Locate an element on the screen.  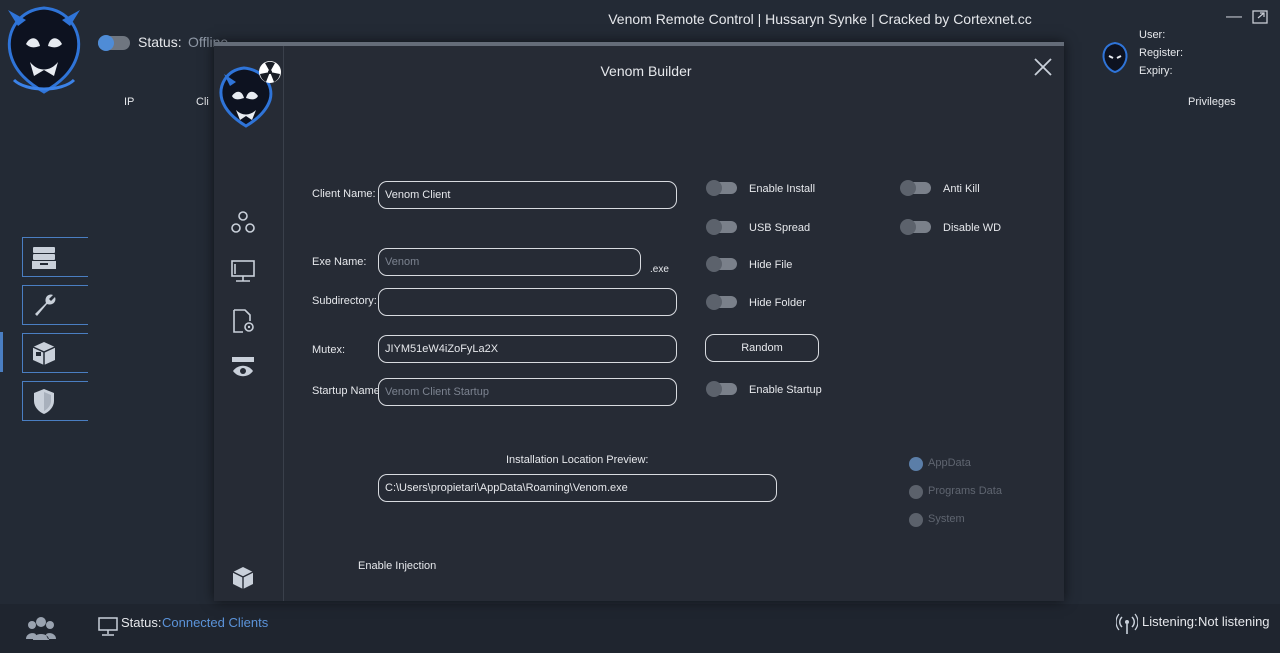
random-button: Random is located at coordinates (762, 348).